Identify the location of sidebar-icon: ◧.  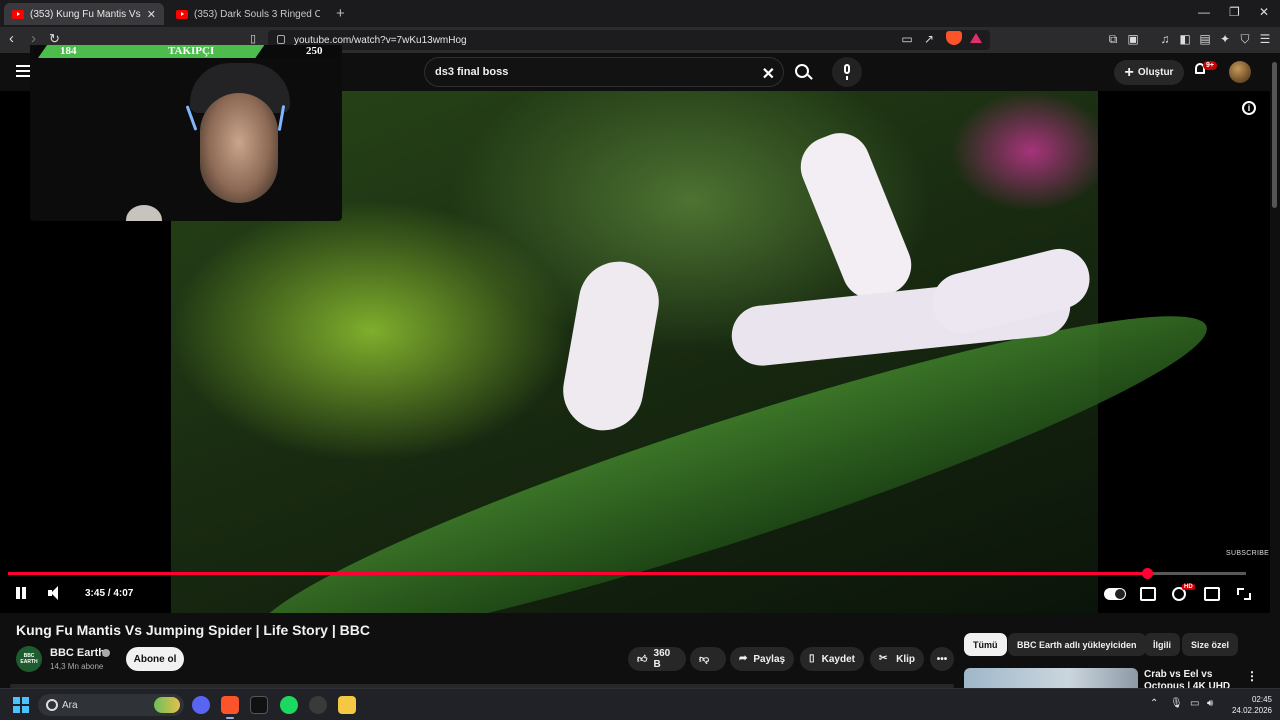
(1185, 39).